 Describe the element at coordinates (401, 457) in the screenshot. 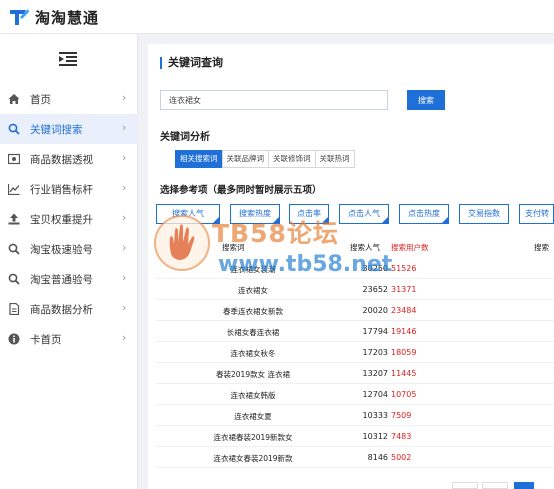

I see `users-cell: 5002` at that location.